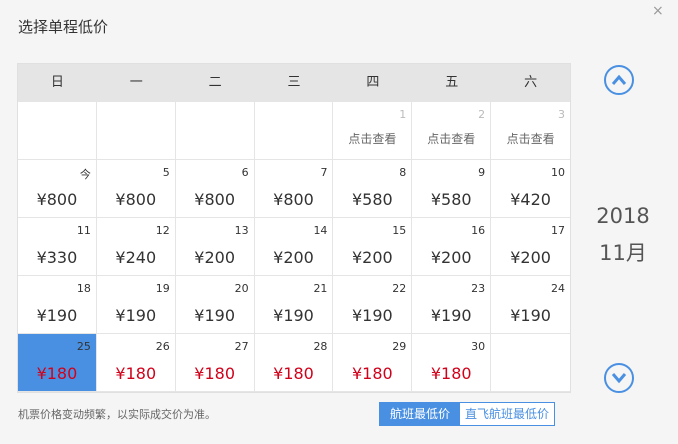 The image size is (678, 444). I want to click on day-cell: 13 ¥200, so click(215, 247).